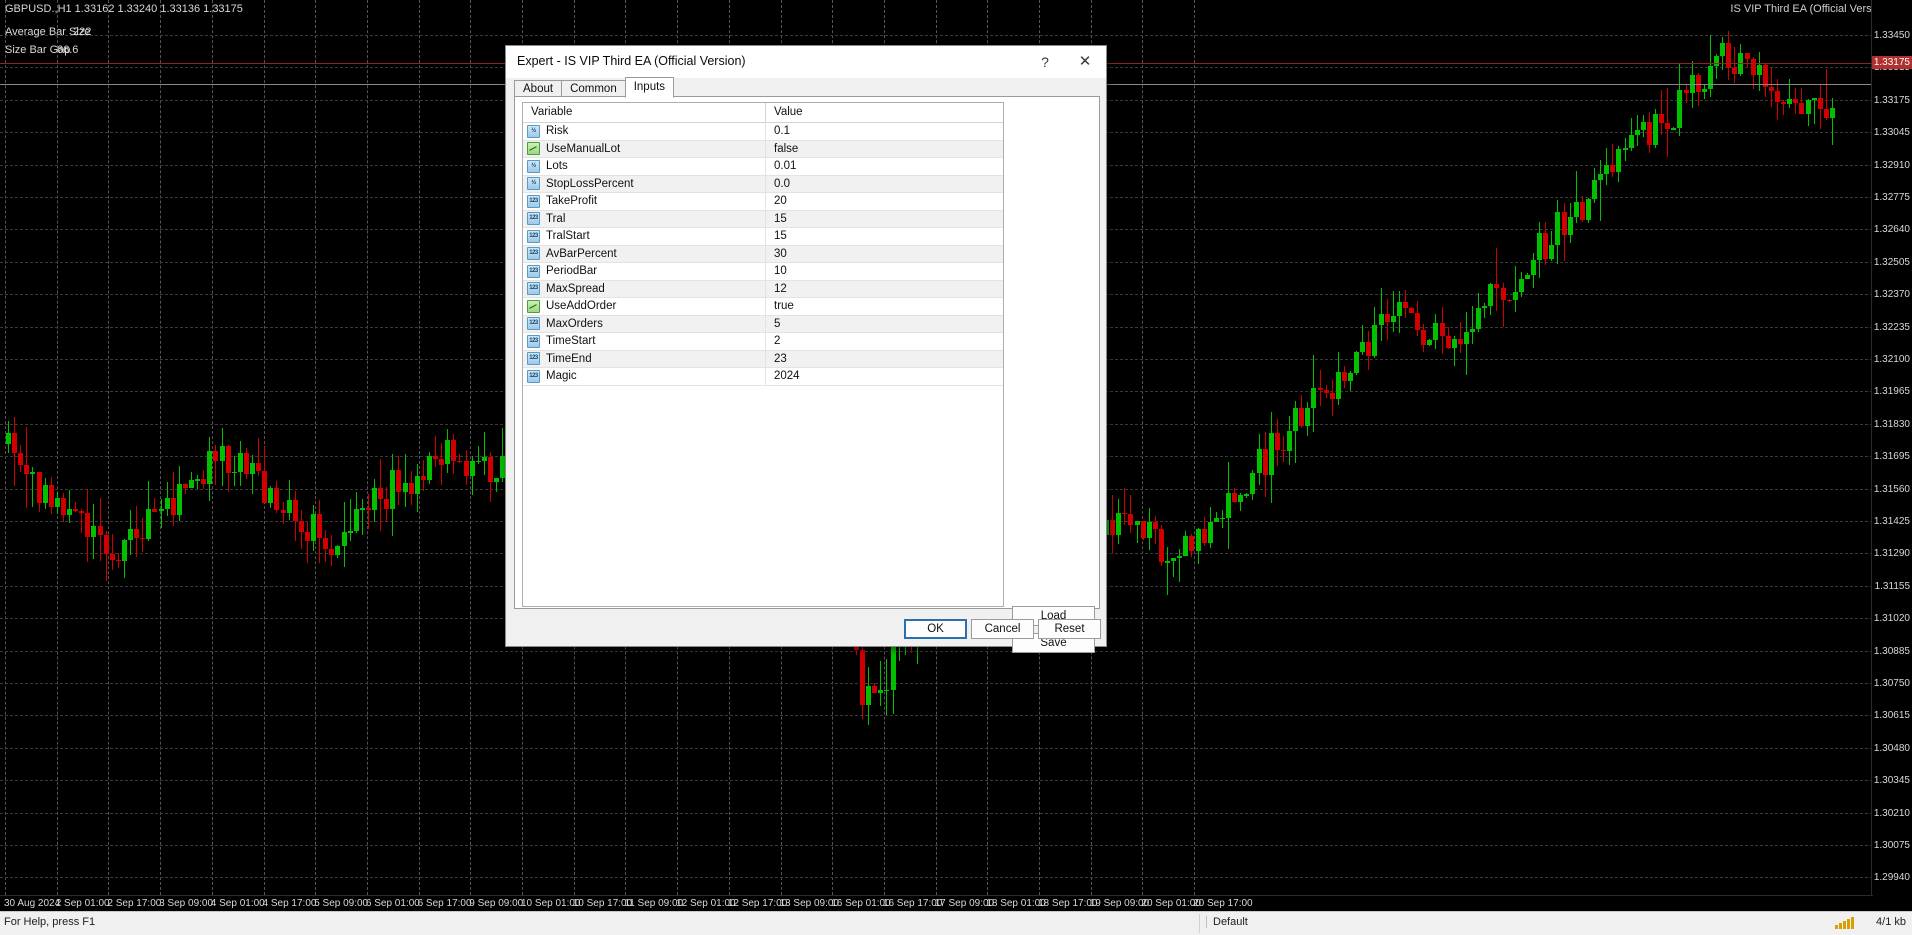 This screenshot has height=935, width=1912. What do you see at coordinates (571, 341) in the screenshot?
I see `parameter-name: TimeStart` at bounding box center [571, 341].